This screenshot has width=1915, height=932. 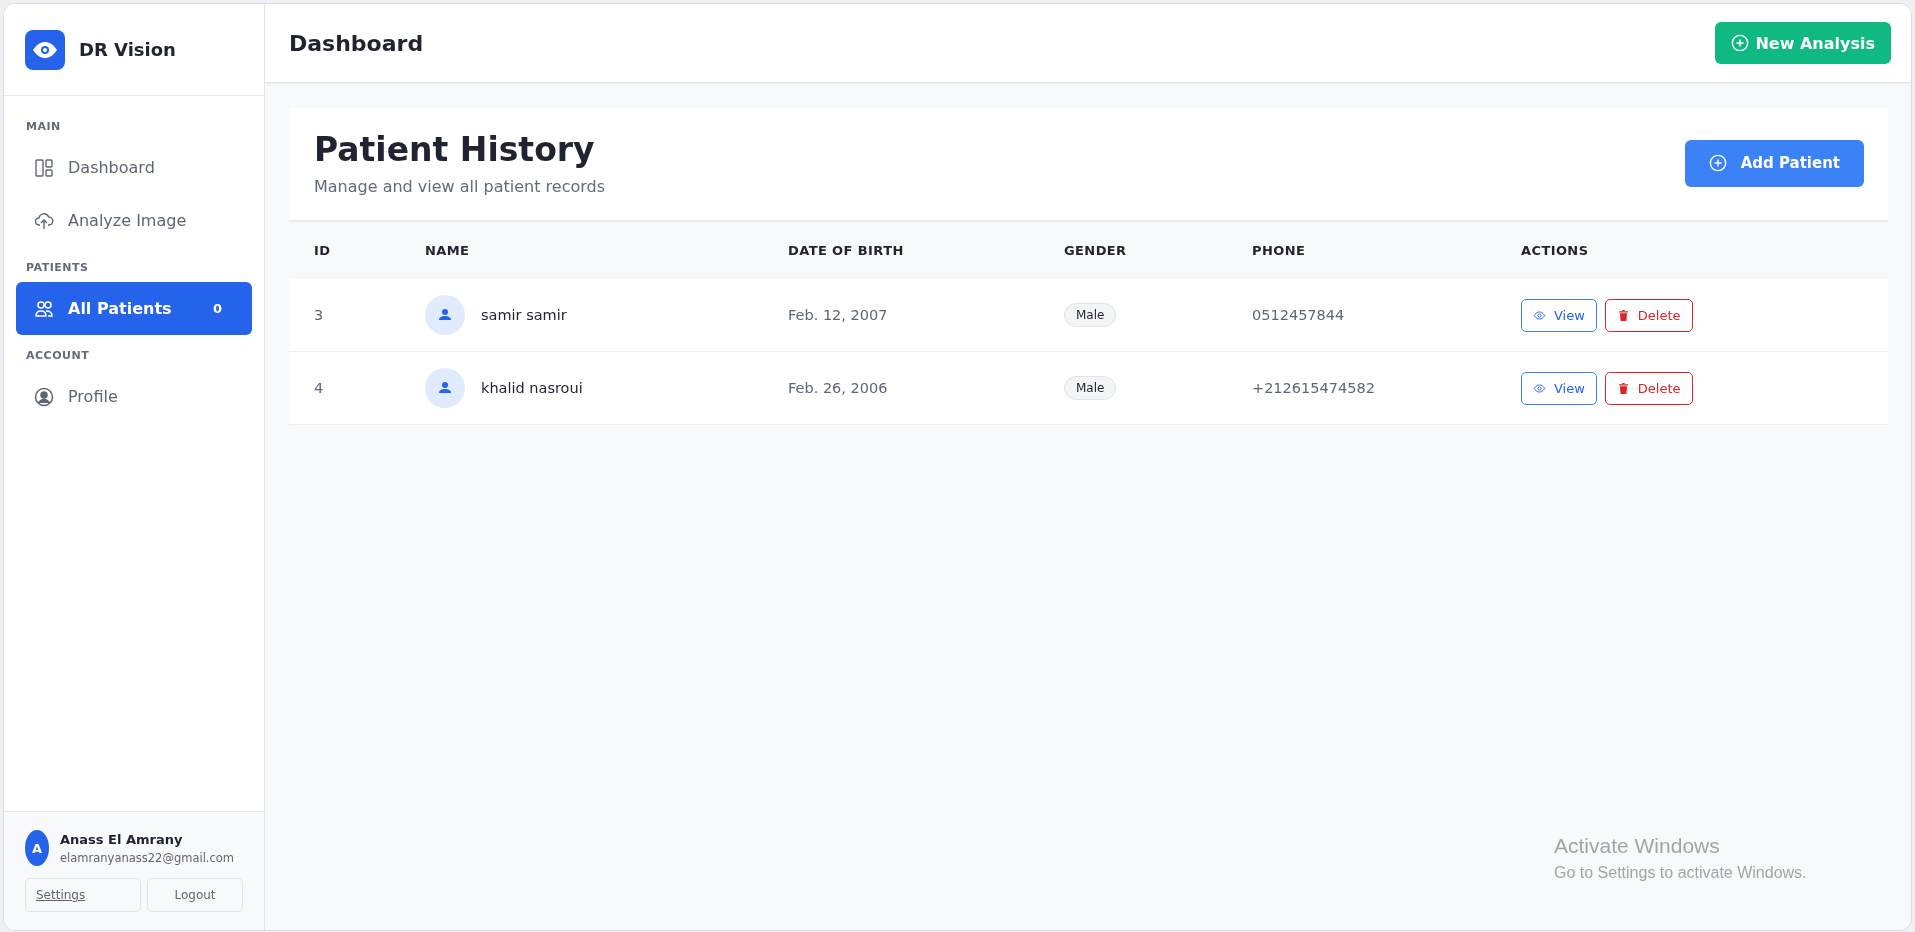 What do you see at coordinates (37, 848) in the screenshot?
I see `user-avatar: A` at bounding box center [37, 848].